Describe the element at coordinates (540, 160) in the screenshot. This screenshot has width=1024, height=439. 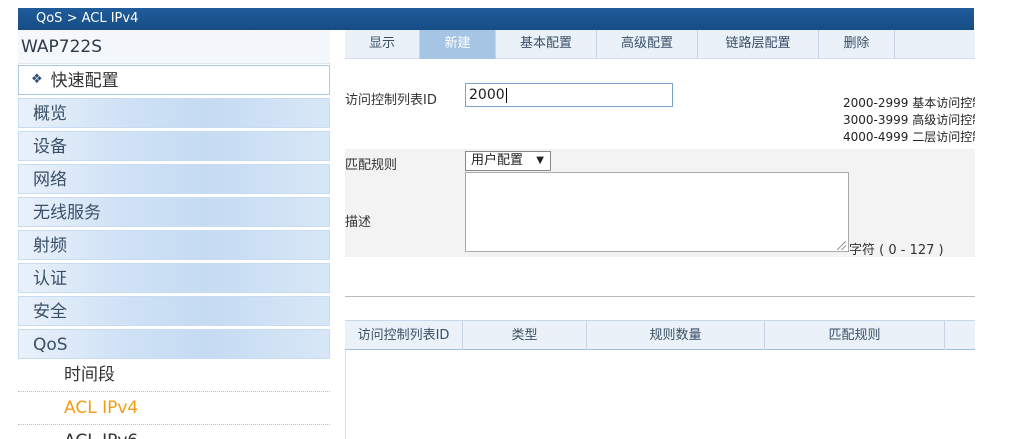
I see `dropdown-arrow-icon: ▼` at that location.